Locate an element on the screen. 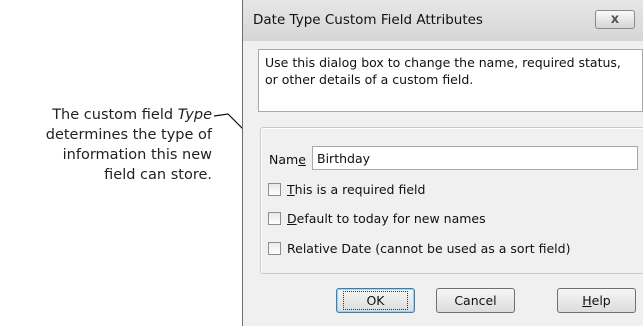  close-icon: x is located at coordinates (615, 19).